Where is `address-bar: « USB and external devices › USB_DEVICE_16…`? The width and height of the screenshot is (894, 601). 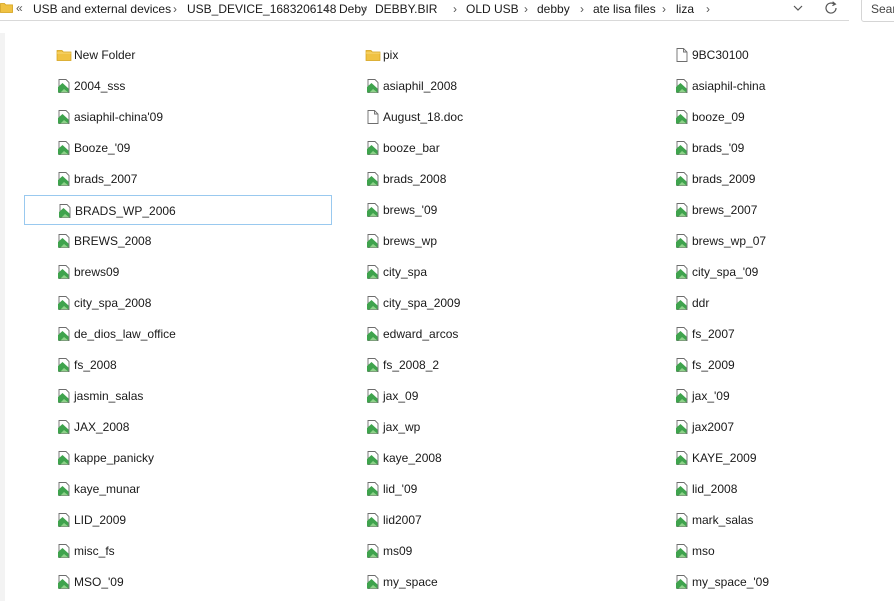 address-bar: « USB and external devices › USB_DEVICE_16… is located at coordinates (424, 10).